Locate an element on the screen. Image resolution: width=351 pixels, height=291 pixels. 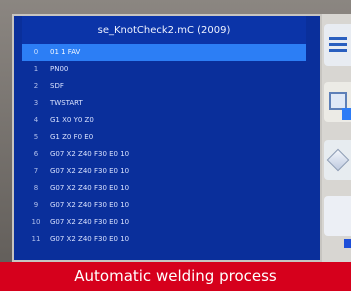
line-number: 8 is located at coordinates (36, 188).